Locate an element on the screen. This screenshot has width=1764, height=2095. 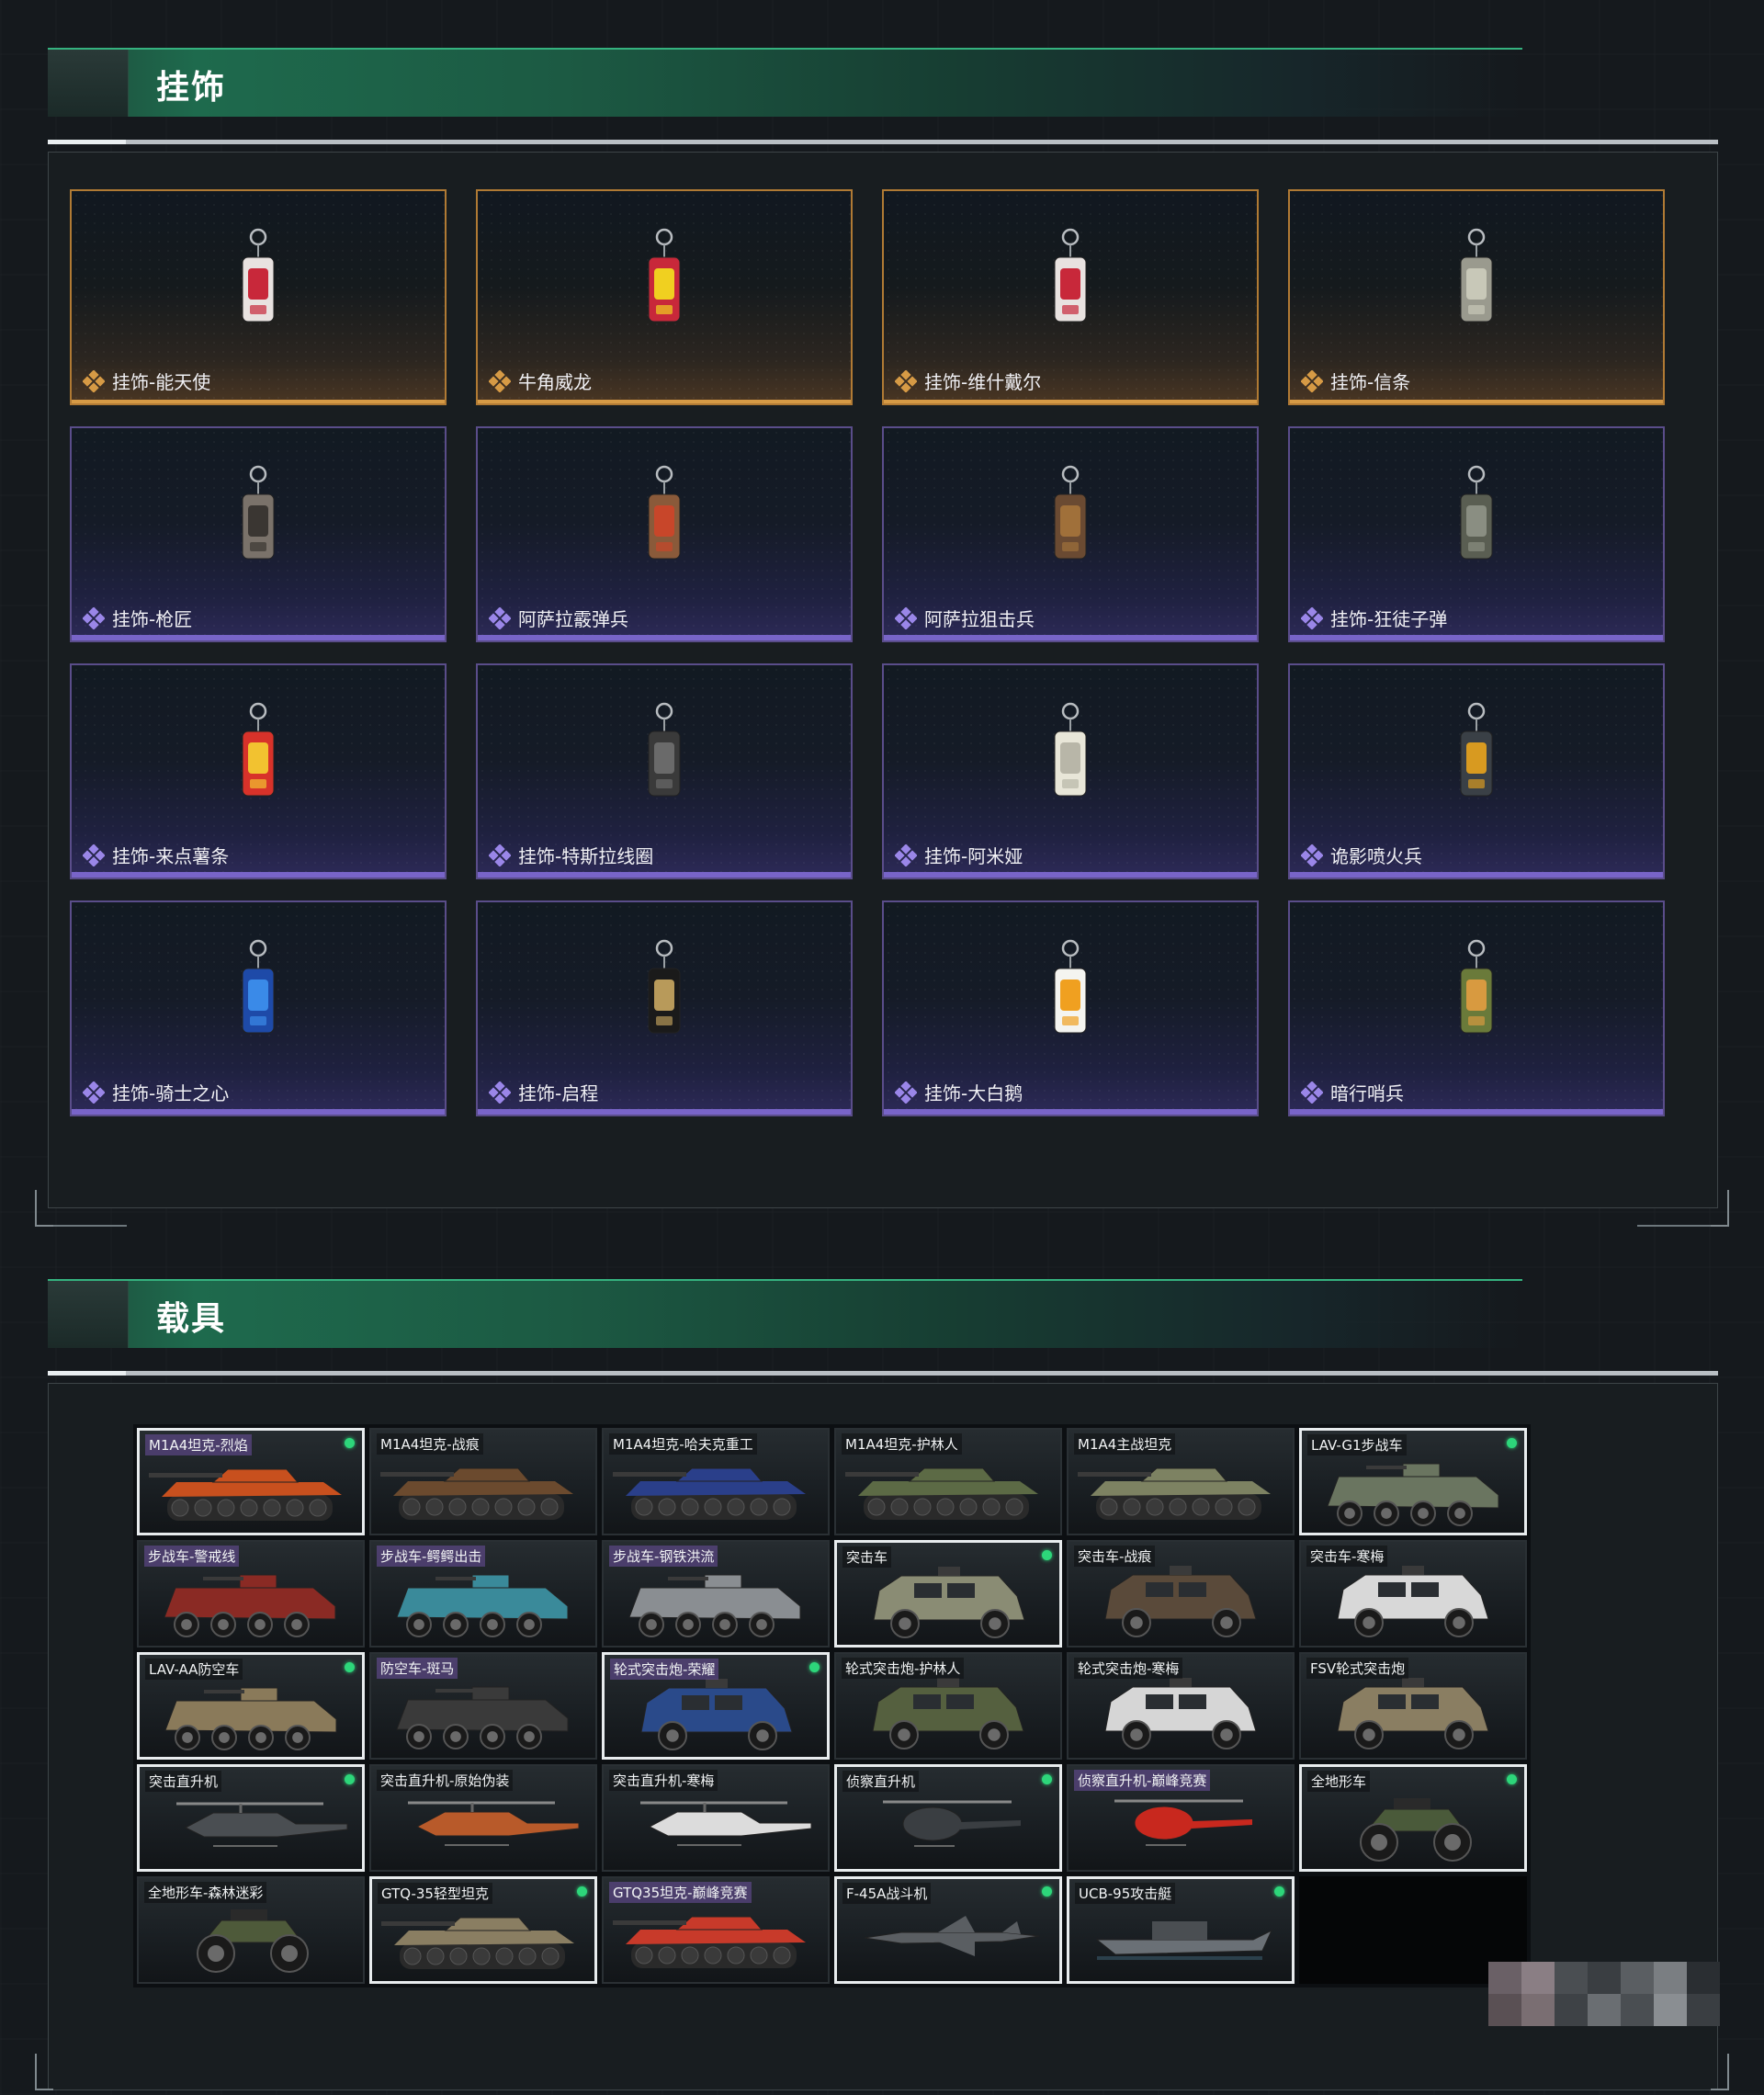
charm-card: 挂饰-骑士之心 is located at coordinates (258, 1008).